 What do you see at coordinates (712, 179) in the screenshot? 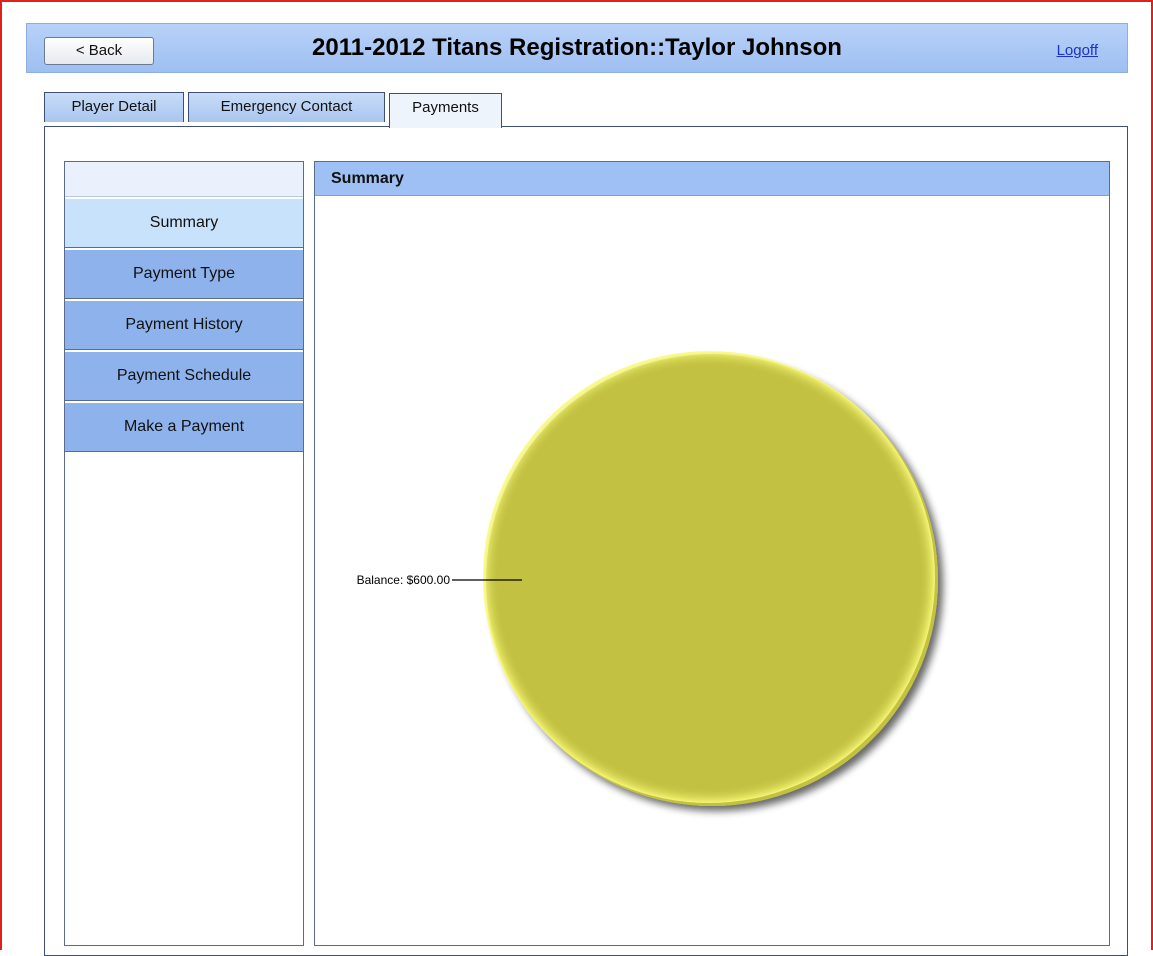
I see `summary-section-title: Summary` at bounding box center [712, 179].